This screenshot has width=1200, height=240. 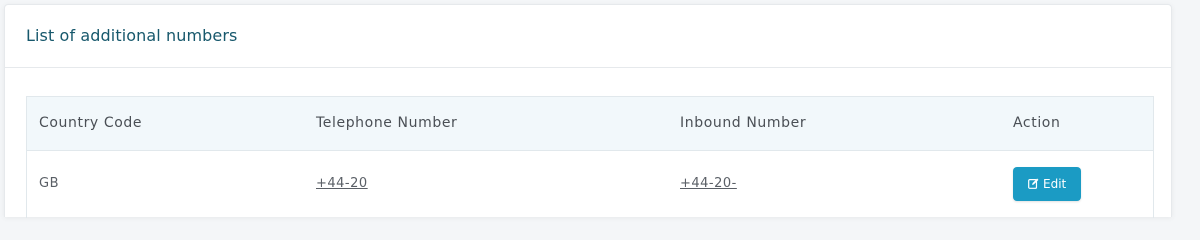 I want to click on cell-inbound-number: +44-20-, so click(x=834, y=183).